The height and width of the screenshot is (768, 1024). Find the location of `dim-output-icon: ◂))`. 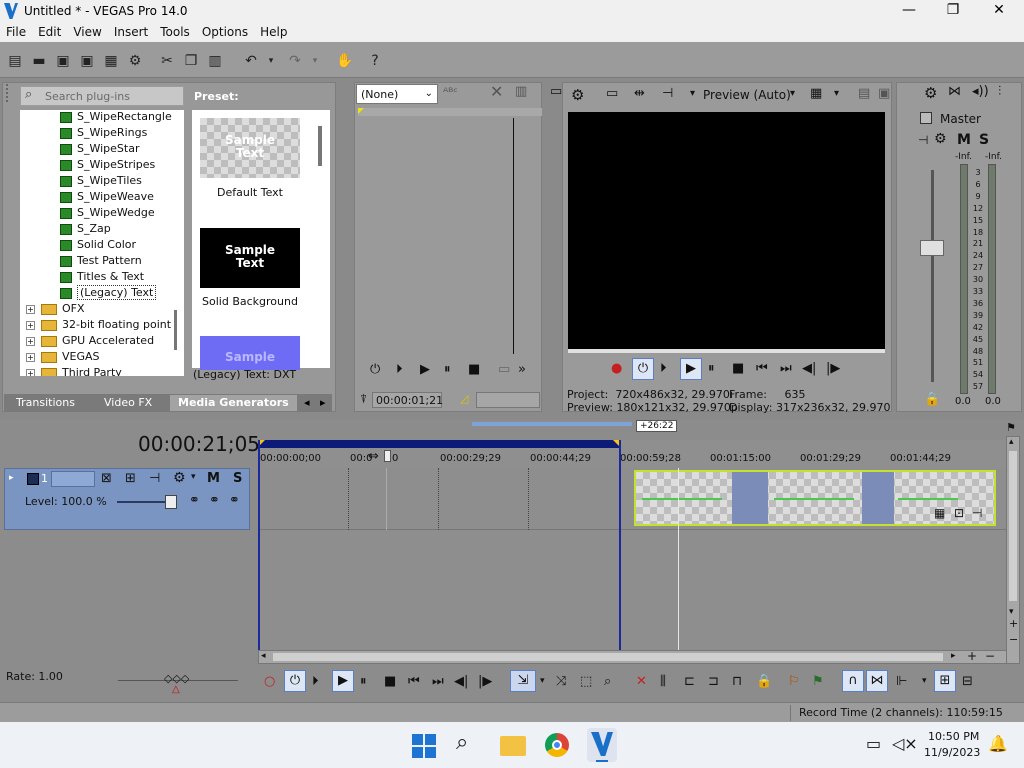

dim-output-icon: ◂)) is located at coordinates (980, 91).